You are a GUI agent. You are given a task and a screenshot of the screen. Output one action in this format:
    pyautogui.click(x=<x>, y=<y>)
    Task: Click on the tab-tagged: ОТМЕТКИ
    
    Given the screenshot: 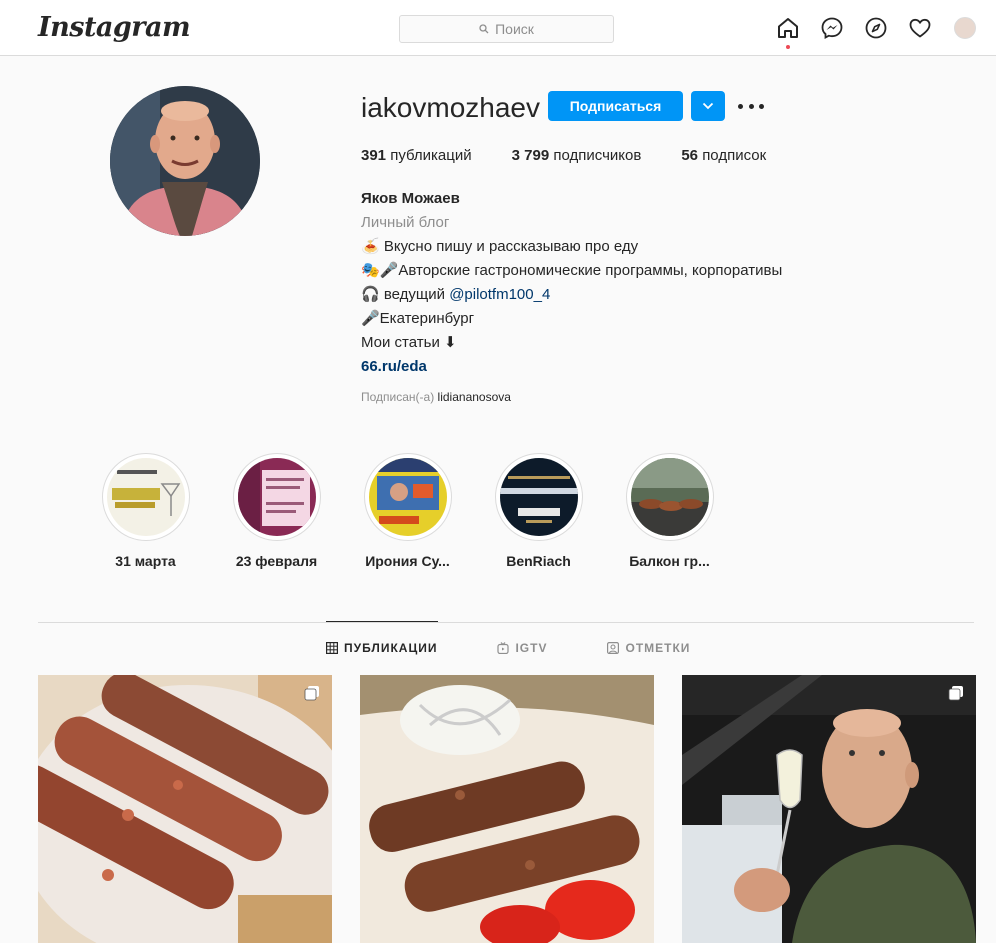 What is the action you would take?
    pyautogui.click(x=648, y=648)
    